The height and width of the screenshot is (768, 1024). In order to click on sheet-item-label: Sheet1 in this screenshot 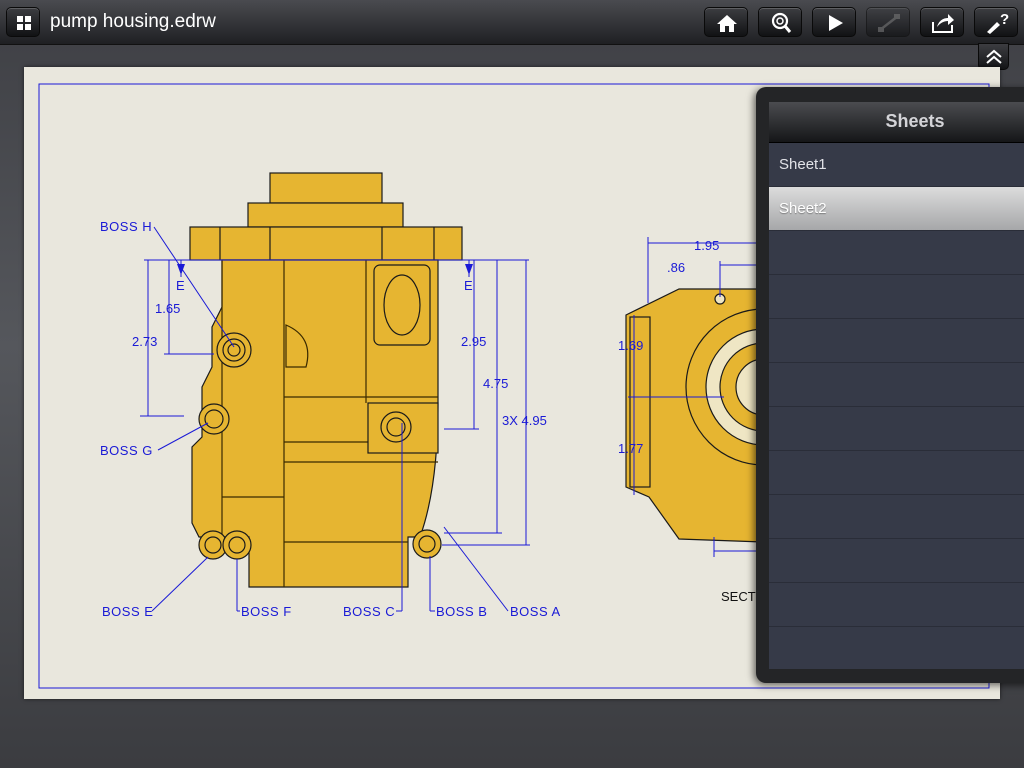, I will do `click(803, 164)`.